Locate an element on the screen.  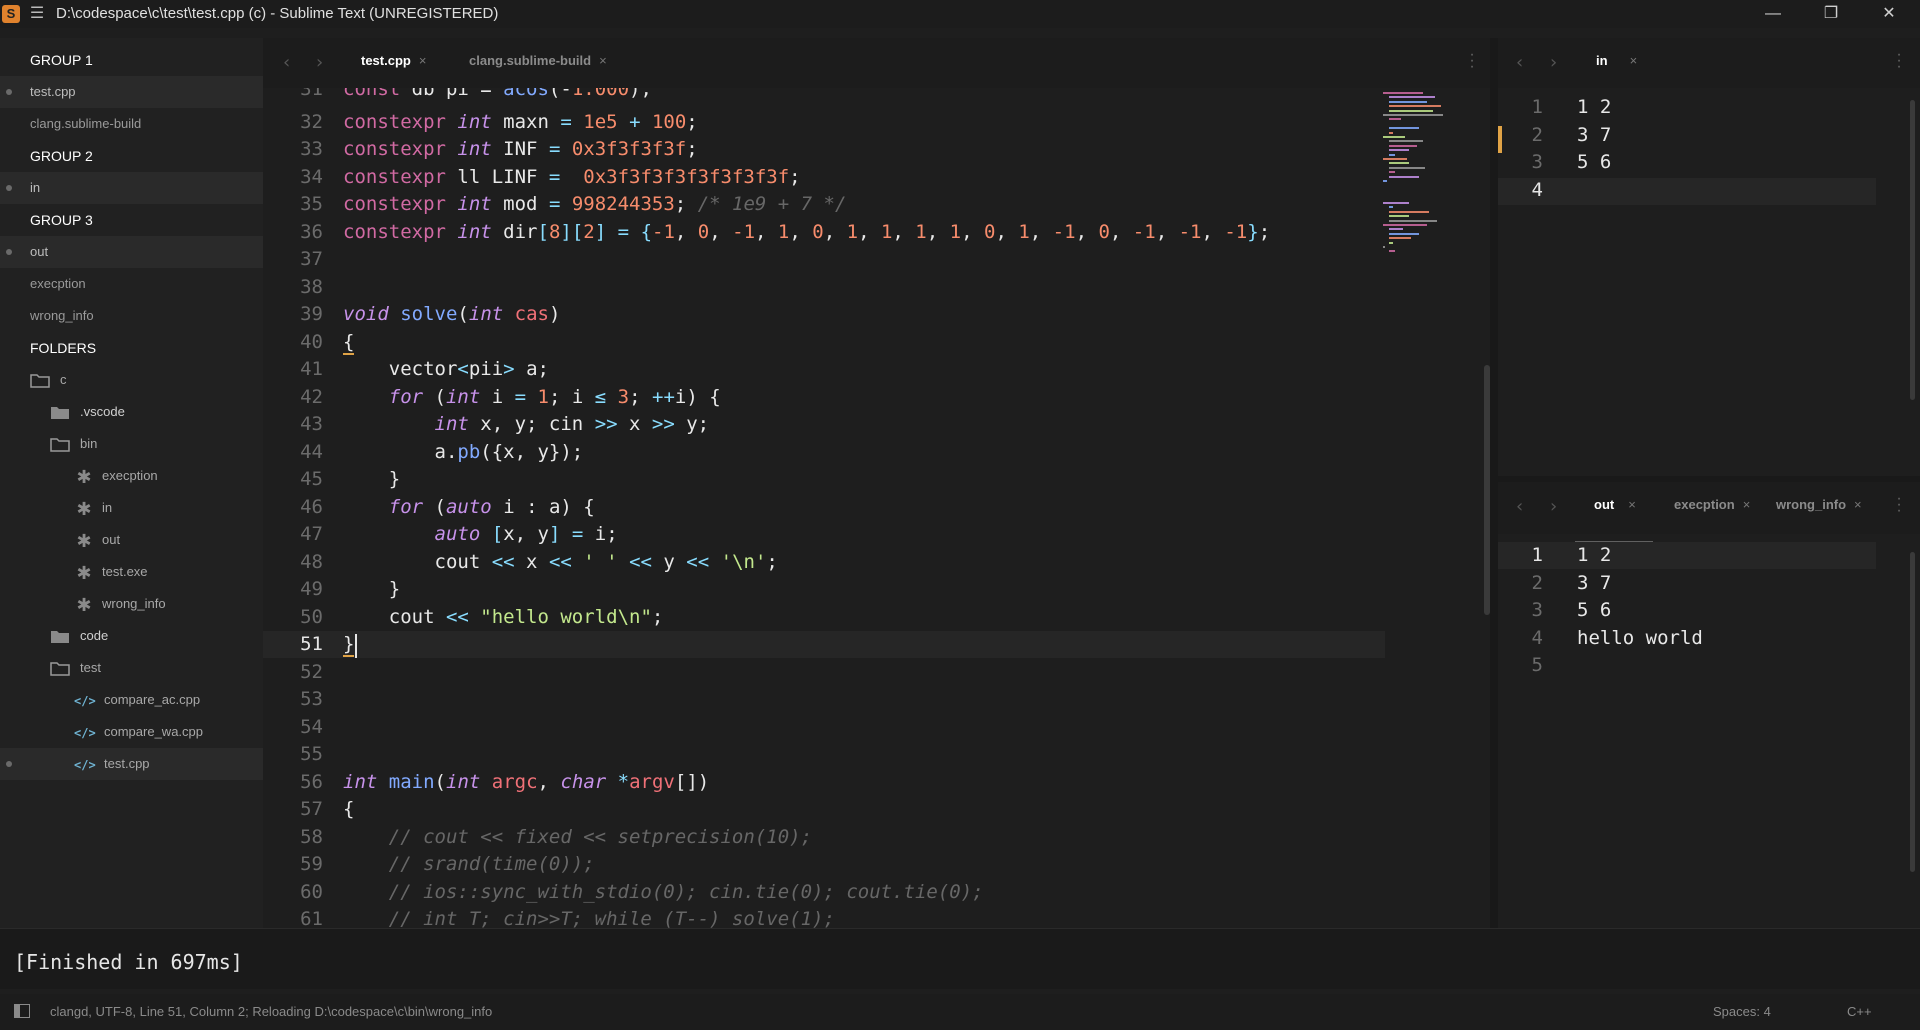
tree-file-compare-ac: </> compare_ac.cpp is located at coordinates (131, 700).